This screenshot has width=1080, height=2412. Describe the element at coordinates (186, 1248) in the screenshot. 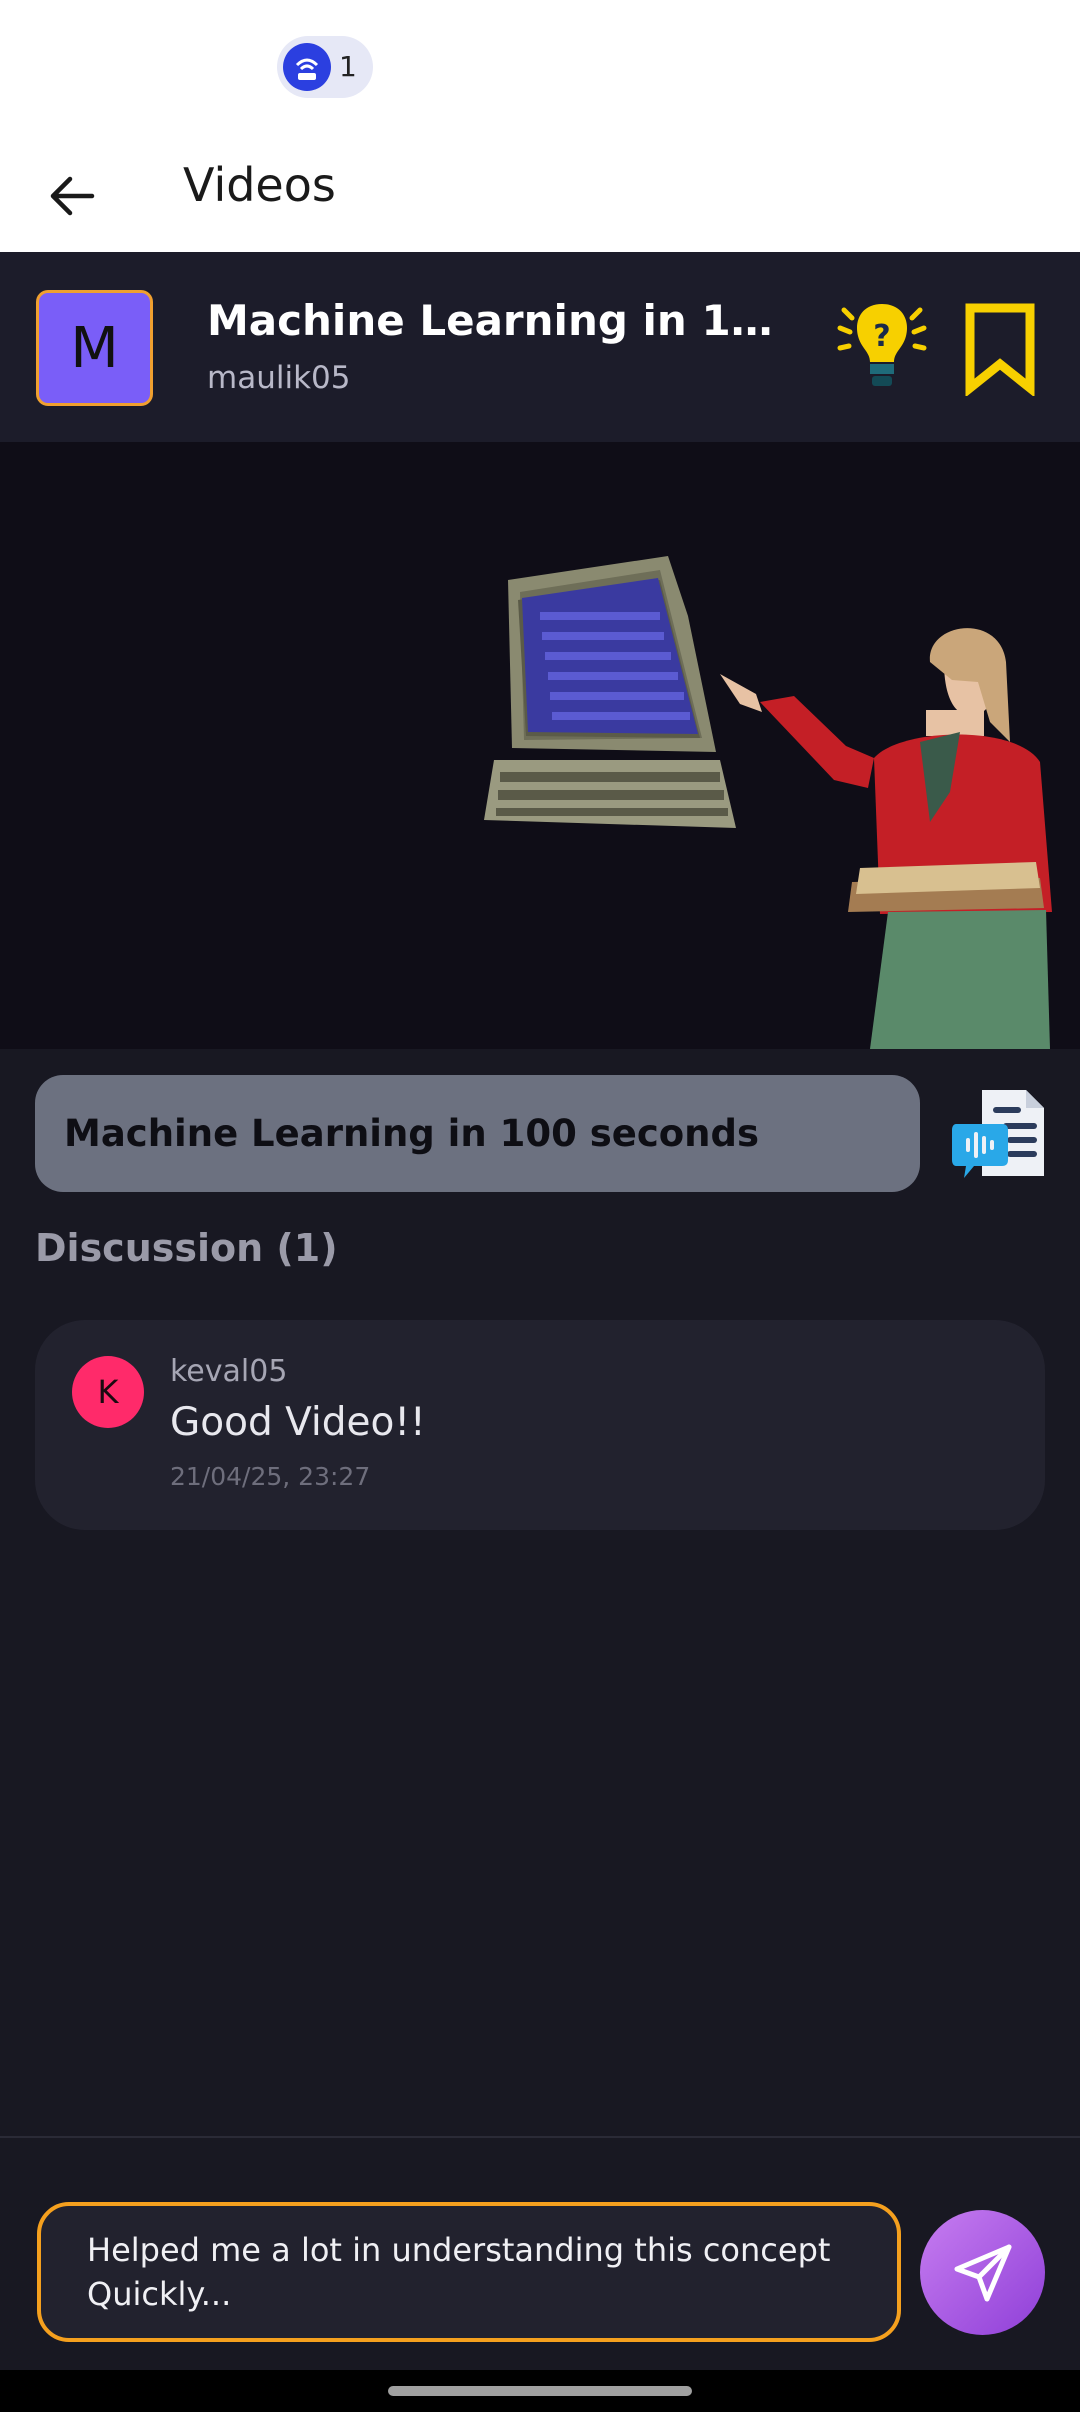

I see `discussion-heading: Discussion (1)` at that location.